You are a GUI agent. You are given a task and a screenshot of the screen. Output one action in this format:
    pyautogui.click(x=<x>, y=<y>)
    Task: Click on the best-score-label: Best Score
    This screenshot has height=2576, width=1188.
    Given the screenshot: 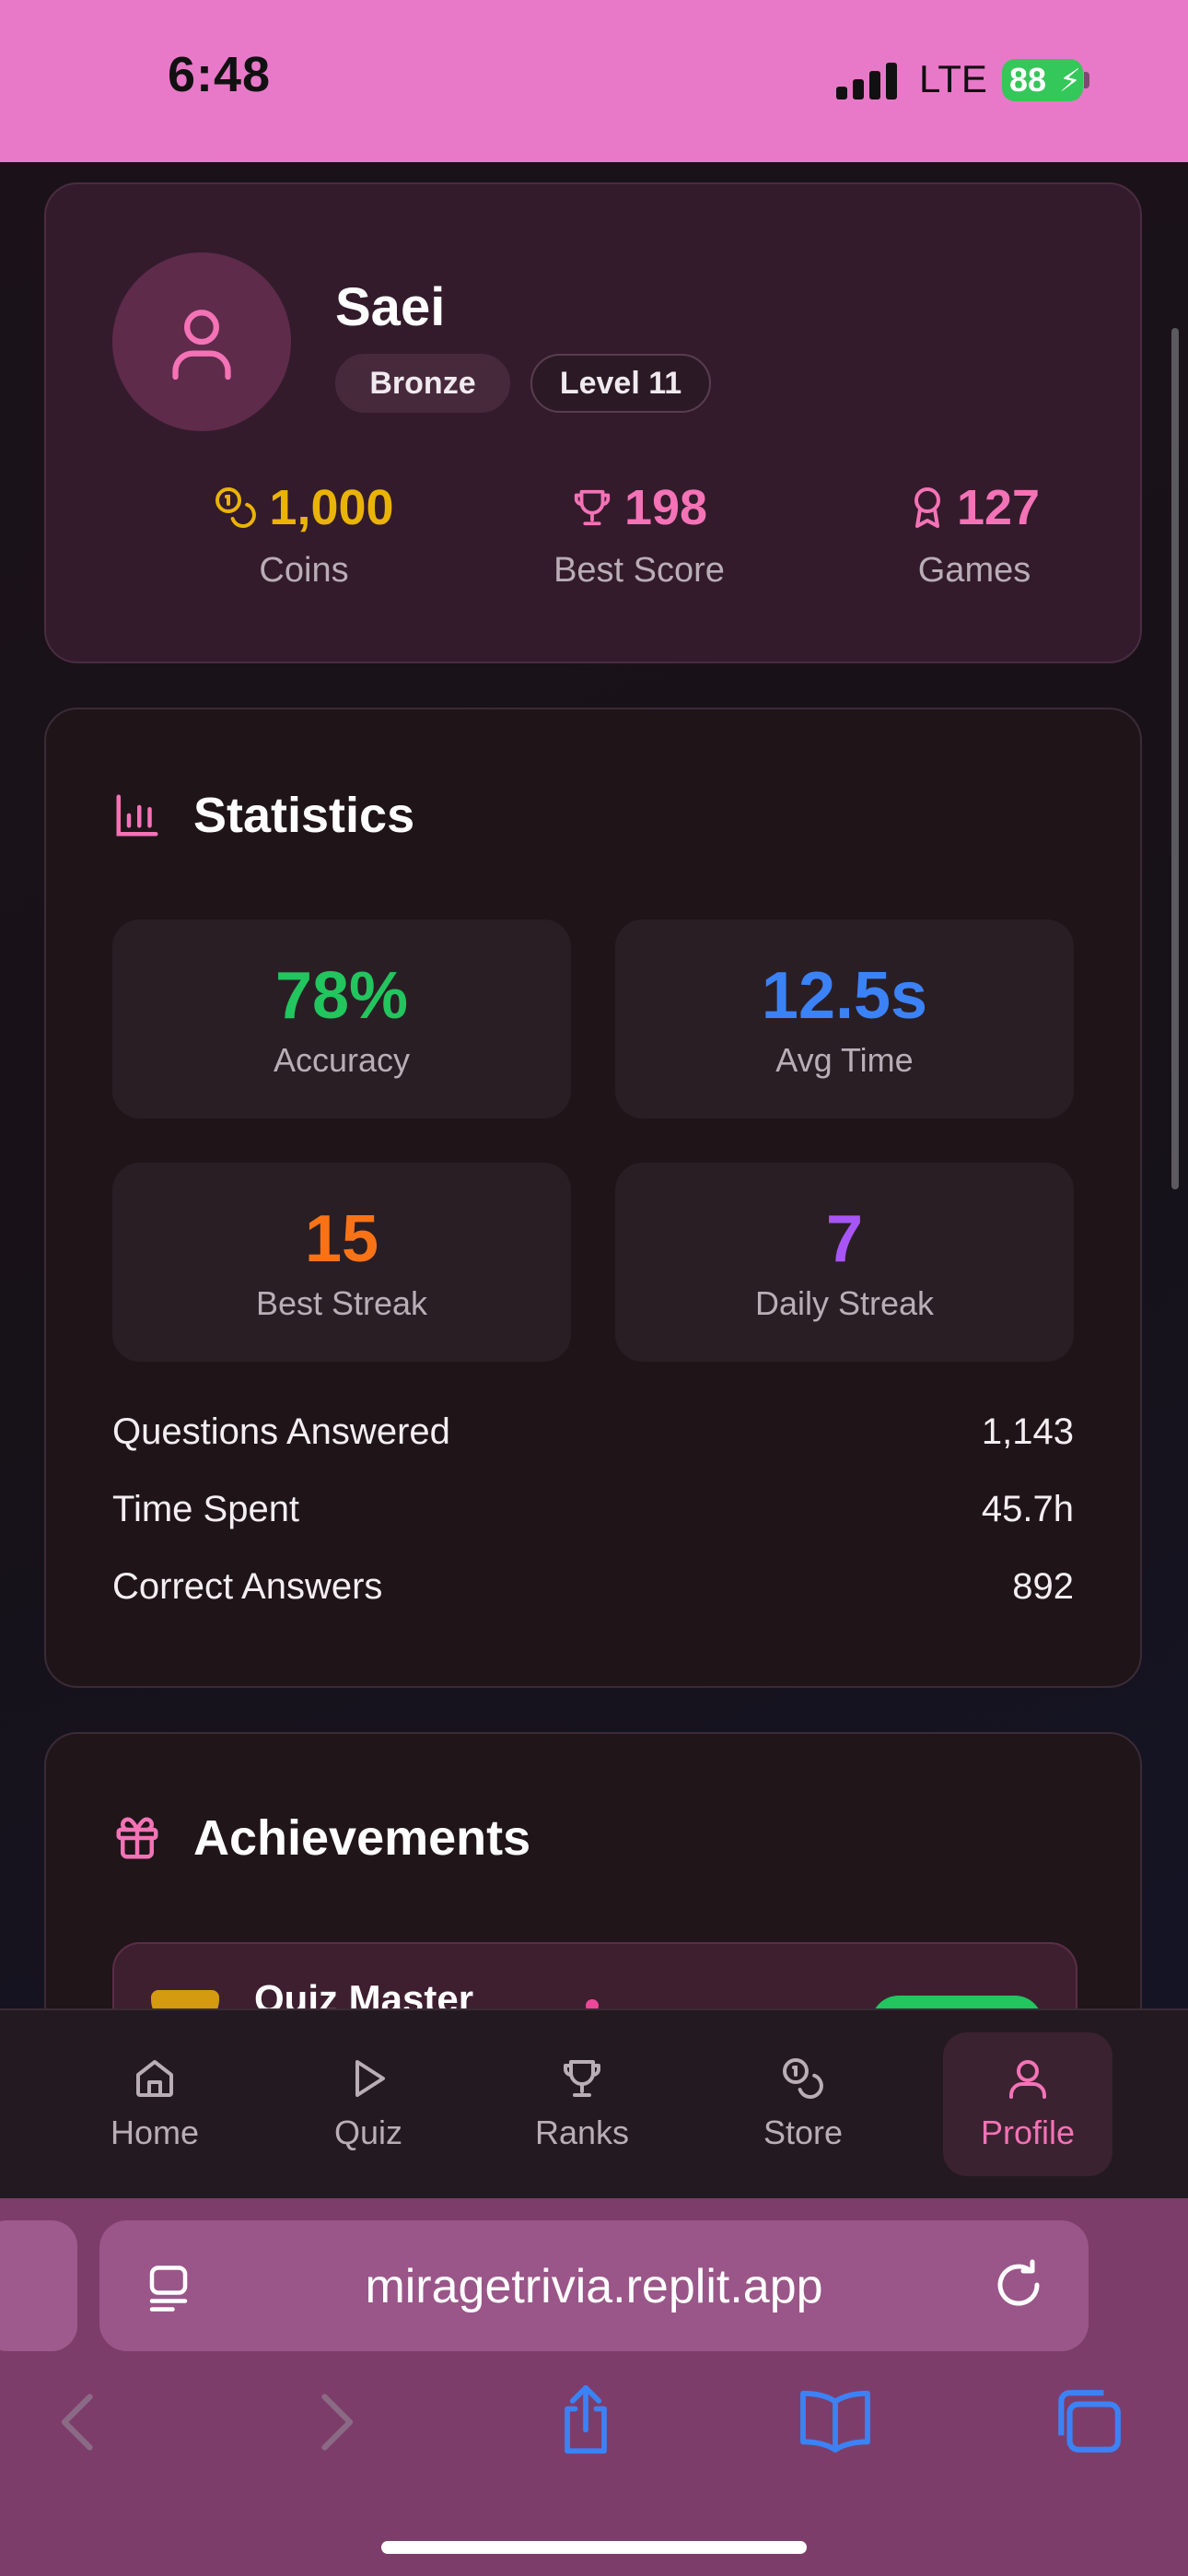 What is the action you would take?
    pyautogui.click(x=639, y=570)
    